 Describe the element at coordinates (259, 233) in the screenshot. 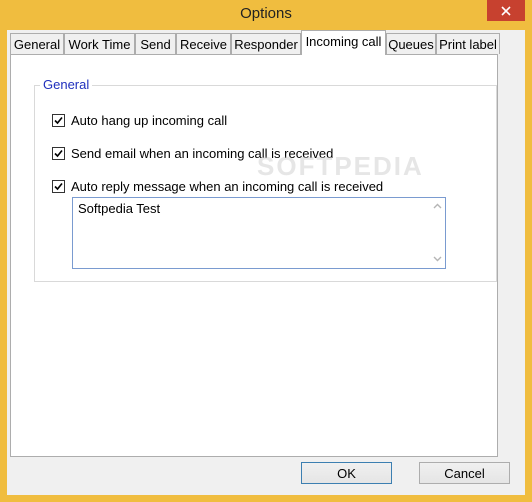

I see `reply-message-textarea: Softpedia Test` at that location.